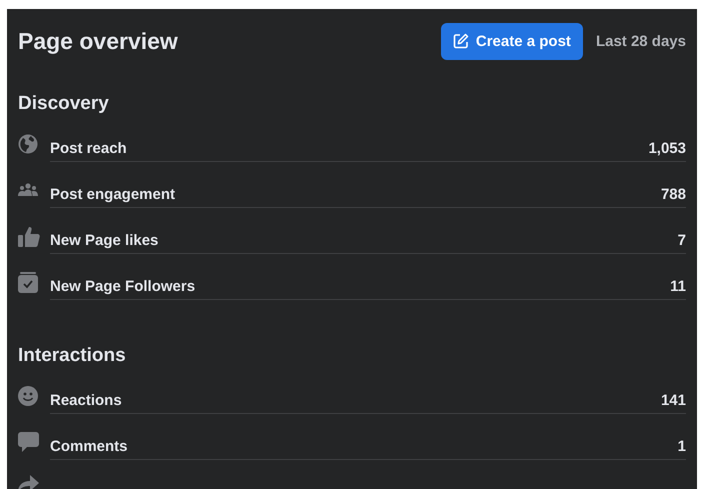  I want to click on section-heading: Interactions, so click(72, 356).